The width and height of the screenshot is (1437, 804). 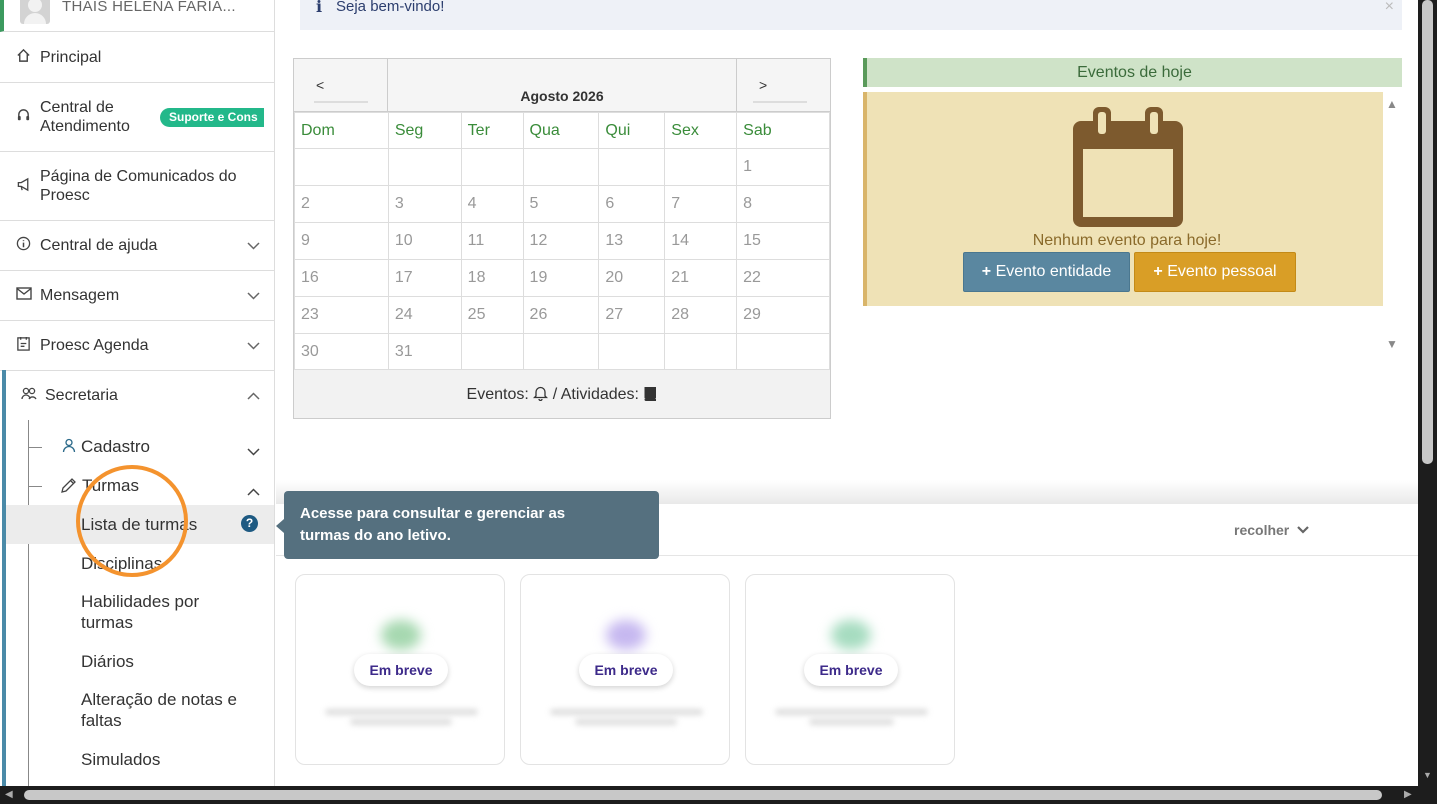 I want to click on calendar-day-cell: 10, so click(x=424, y=241).